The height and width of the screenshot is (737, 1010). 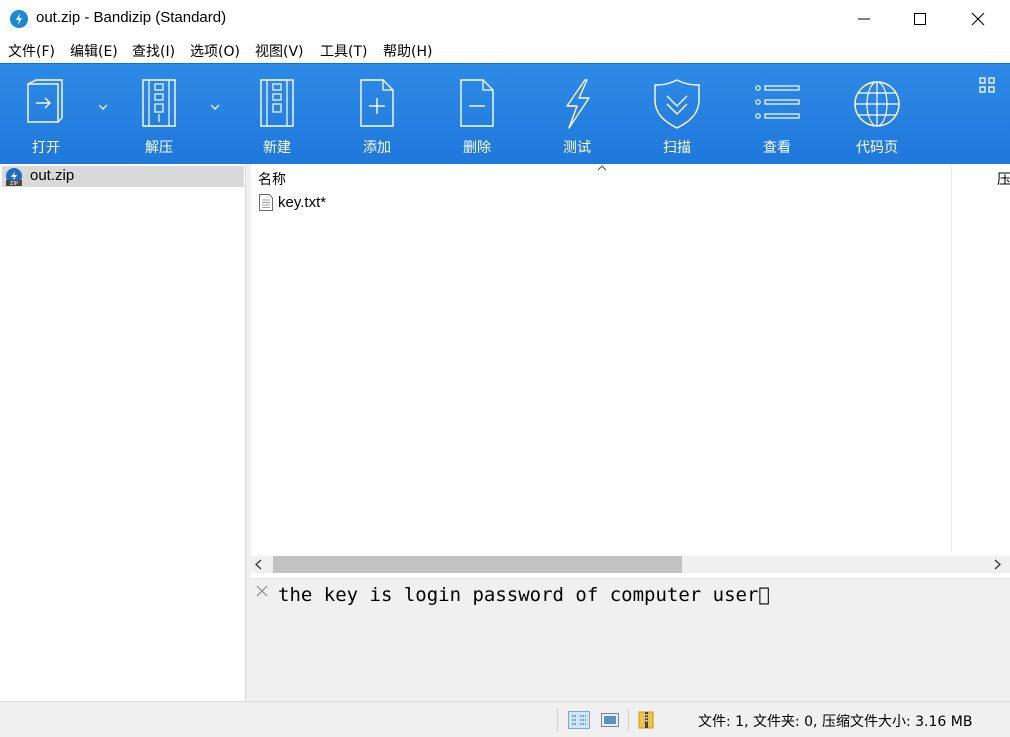 What do you see at coordinates (407, 51) in the screenshot?
I see `menu-help: 帮助(H)` at bounding box center [407, 51].